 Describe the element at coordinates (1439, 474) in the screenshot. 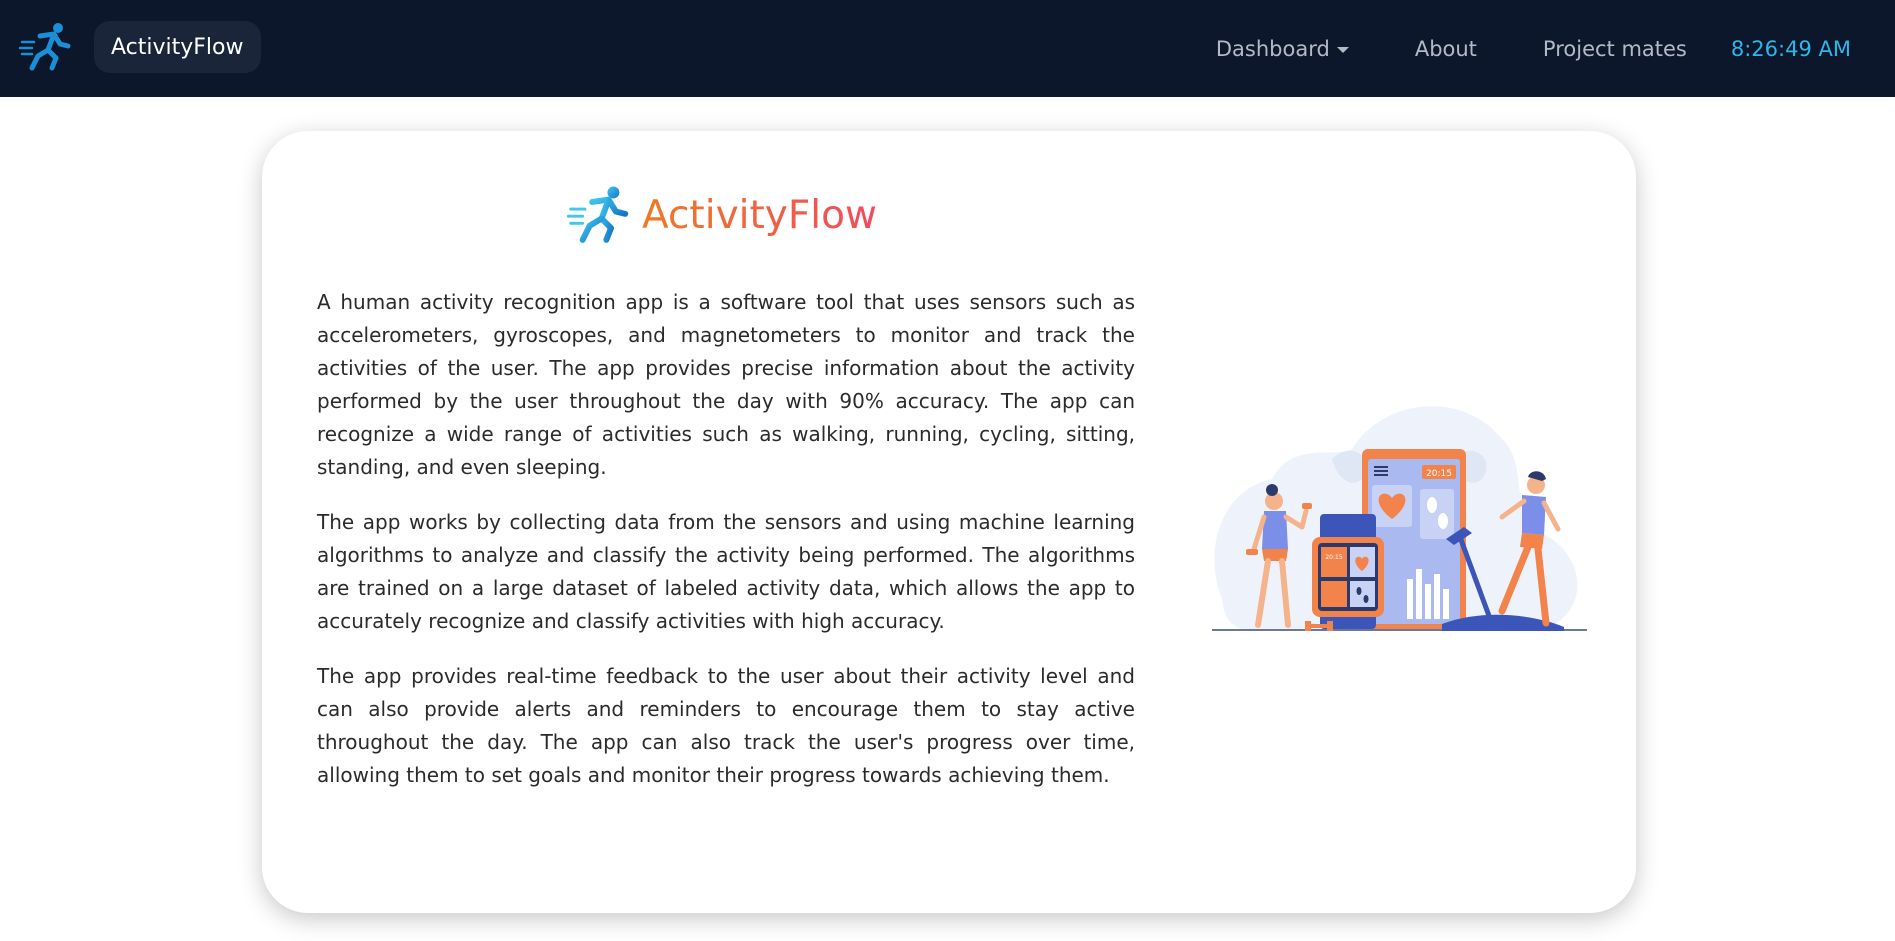

I see `phone-time: 20:15` at that location.